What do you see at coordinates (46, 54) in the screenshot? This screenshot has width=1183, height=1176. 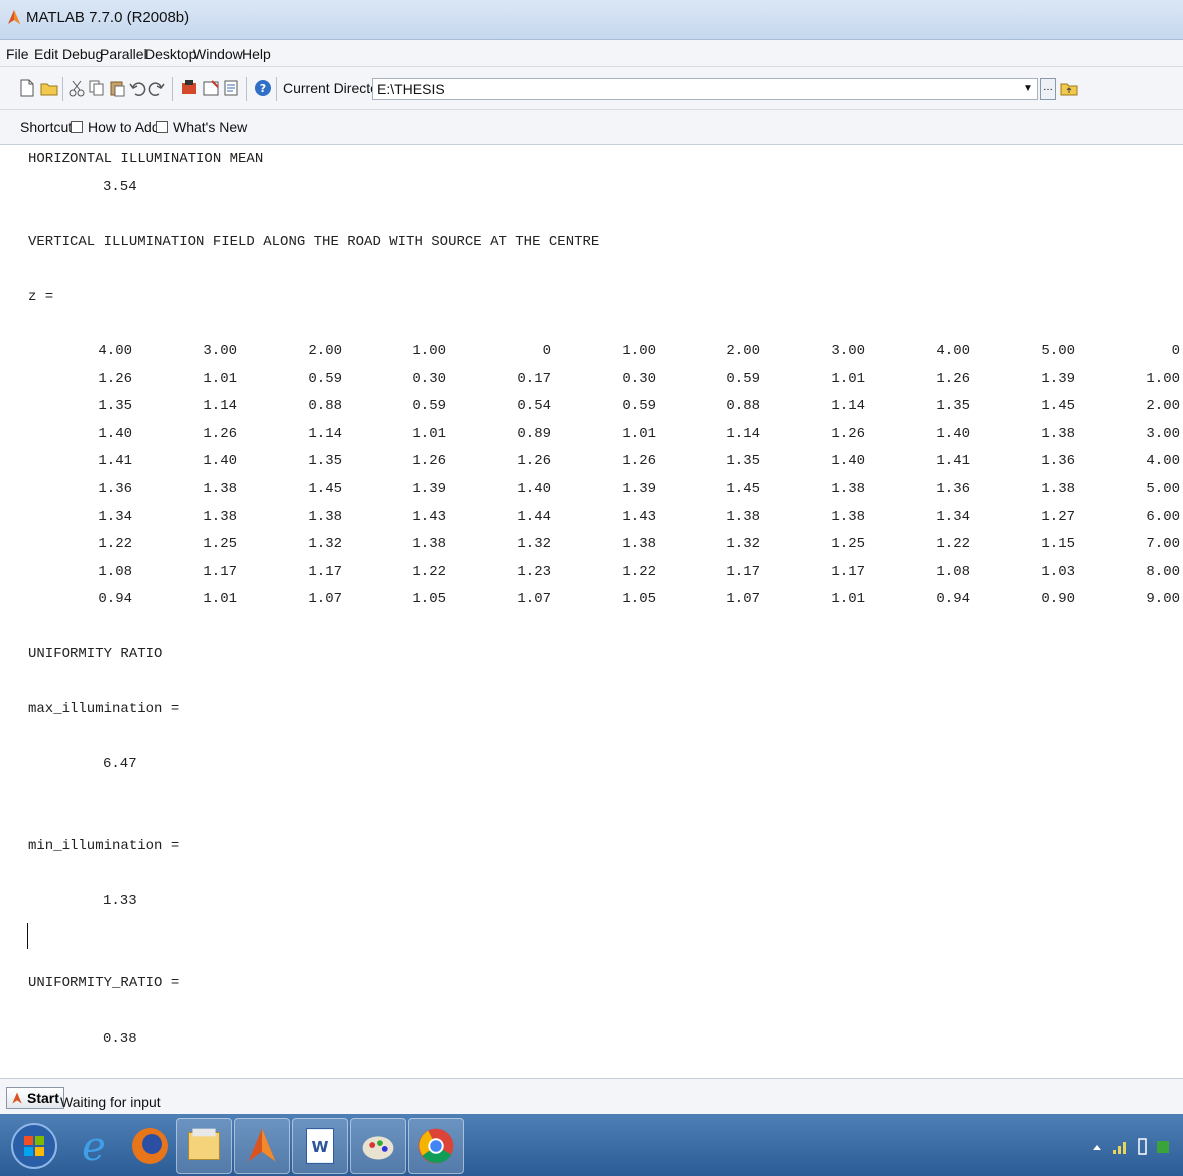 I see `menu-edit: Edit` at bounding box center [46, 54].